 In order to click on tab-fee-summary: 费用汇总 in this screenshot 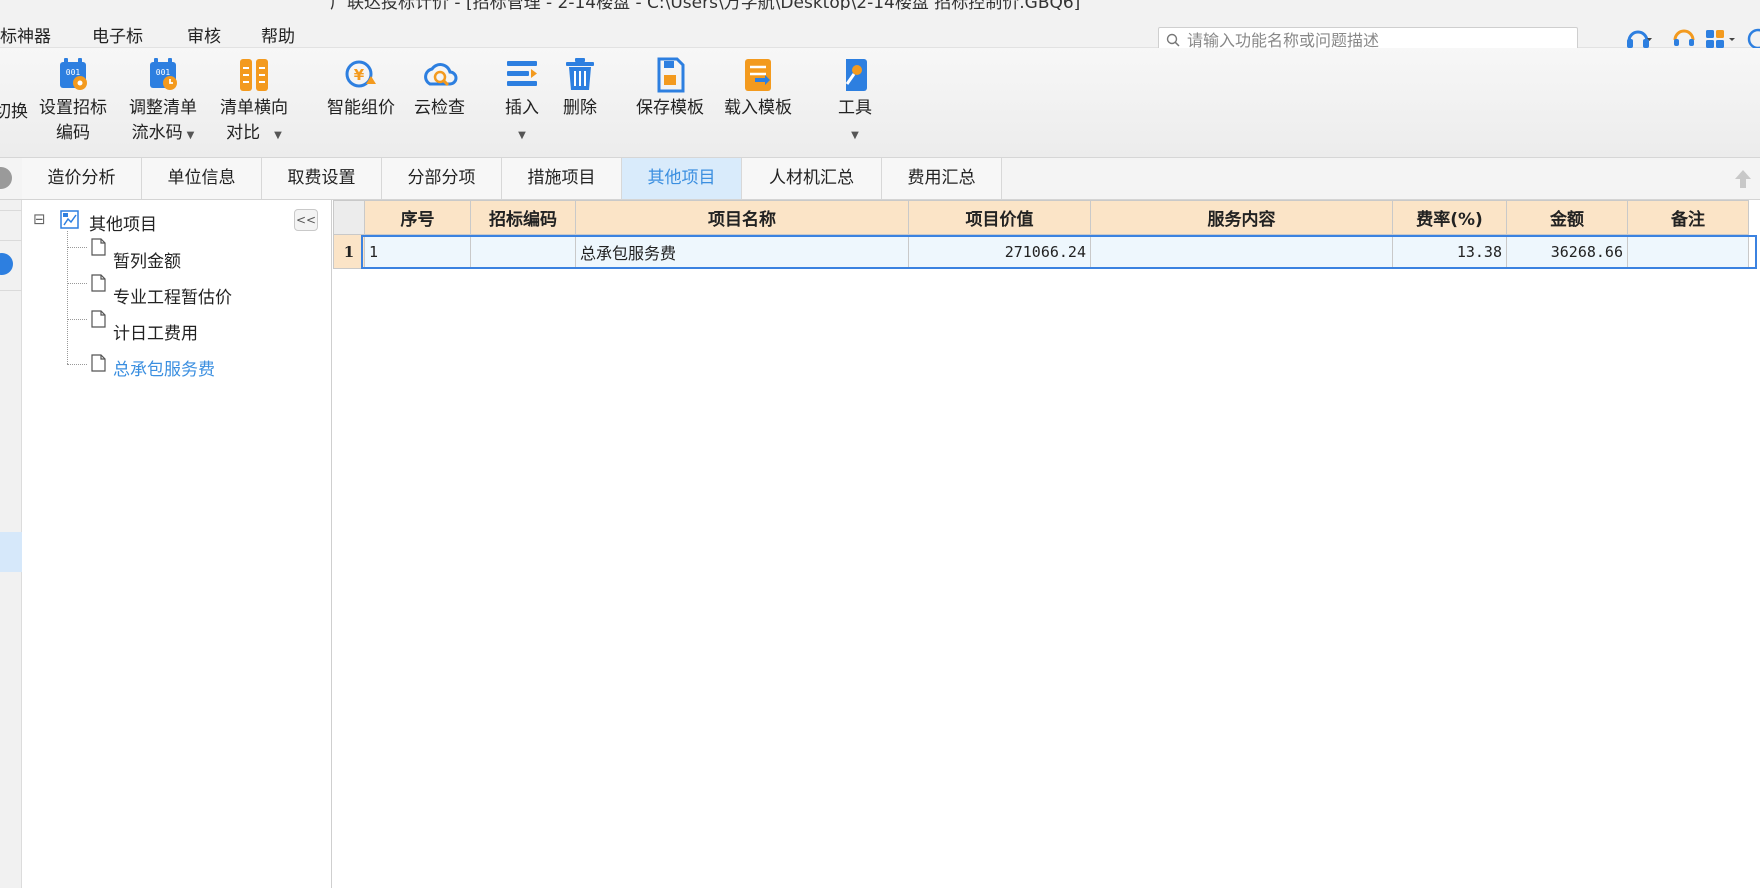, I will do `click(942, 178)`.